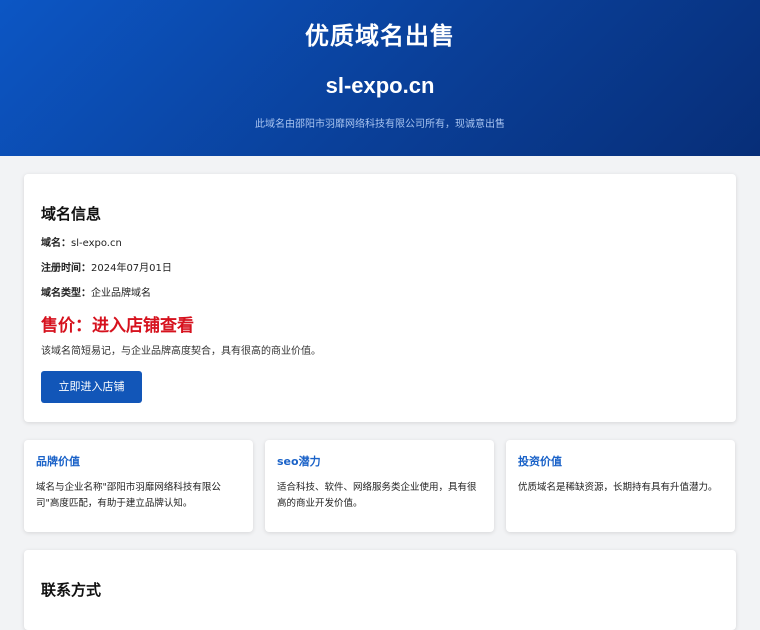 This screenshot has width=760, height=630. What do you see at coordinates (380, 590) in the screenshot?
I see `contact-card: 联系方式` at bounding box center [380, 590].